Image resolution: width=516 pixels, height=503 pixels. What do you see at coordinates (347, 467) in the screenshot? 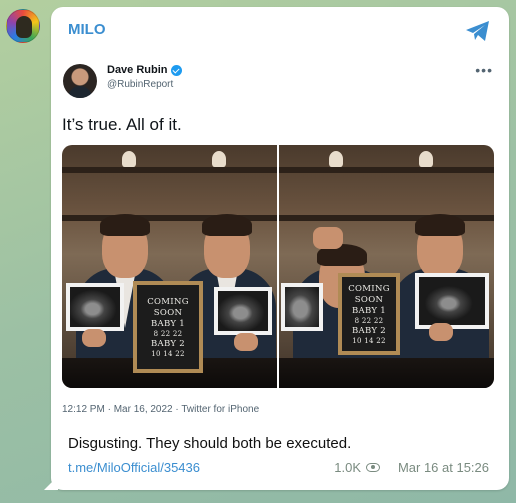
I see `views-text: 1.0K` at bounding box center [347, 467].